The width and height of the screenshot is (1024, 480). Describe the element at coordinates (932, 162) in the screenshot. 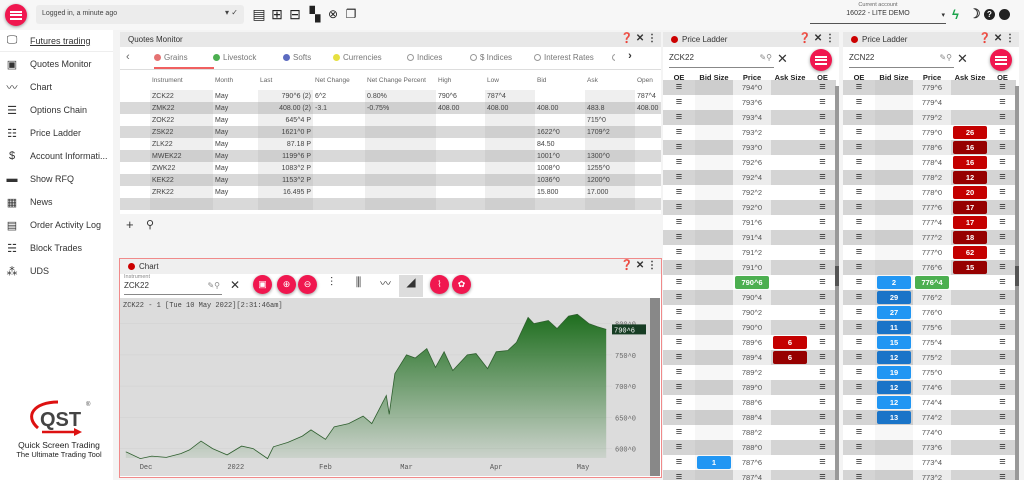

I see `price-cell: 778^4` at that location.